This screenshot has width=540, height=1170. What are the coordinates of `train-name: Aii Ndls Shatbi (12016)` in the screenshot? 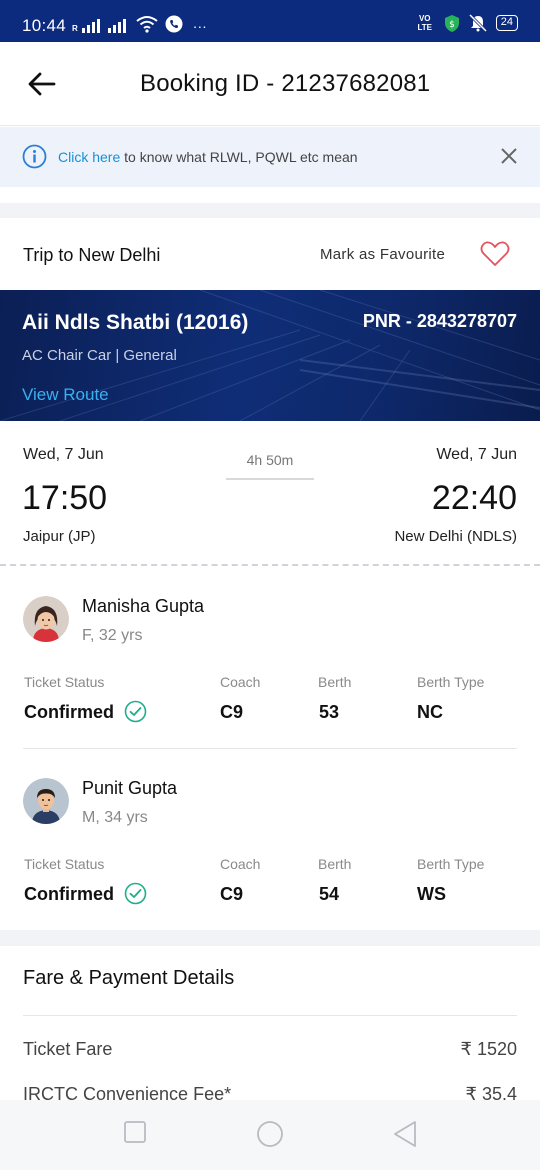 It's located at (135, 322).